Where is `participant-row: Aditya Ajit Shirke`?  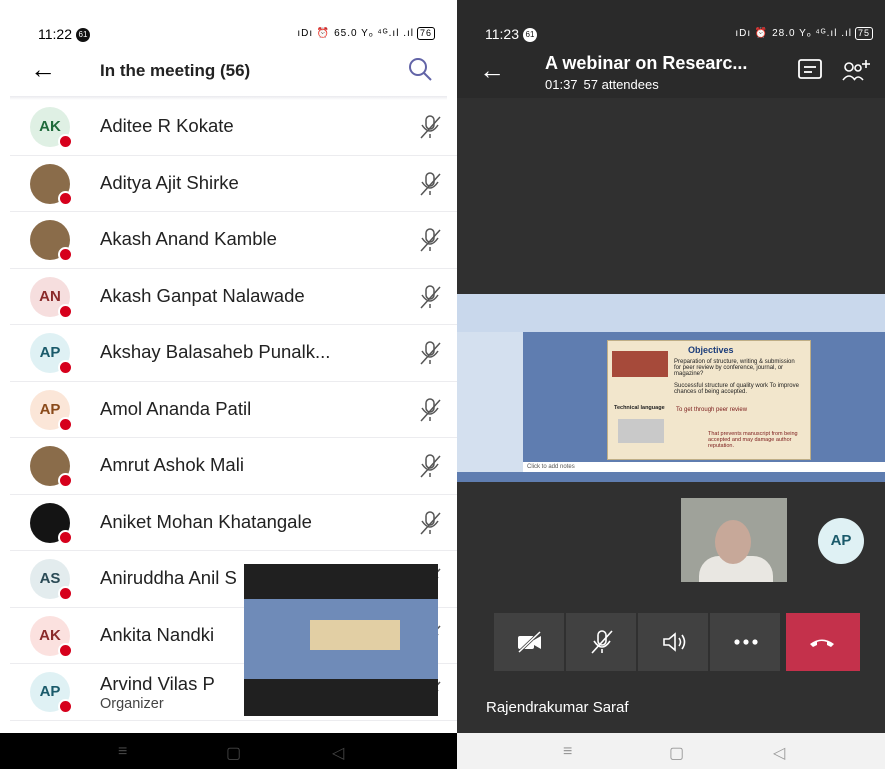 participant-row: Aditya Ajit Shirke is located at coordinates (233, 184).